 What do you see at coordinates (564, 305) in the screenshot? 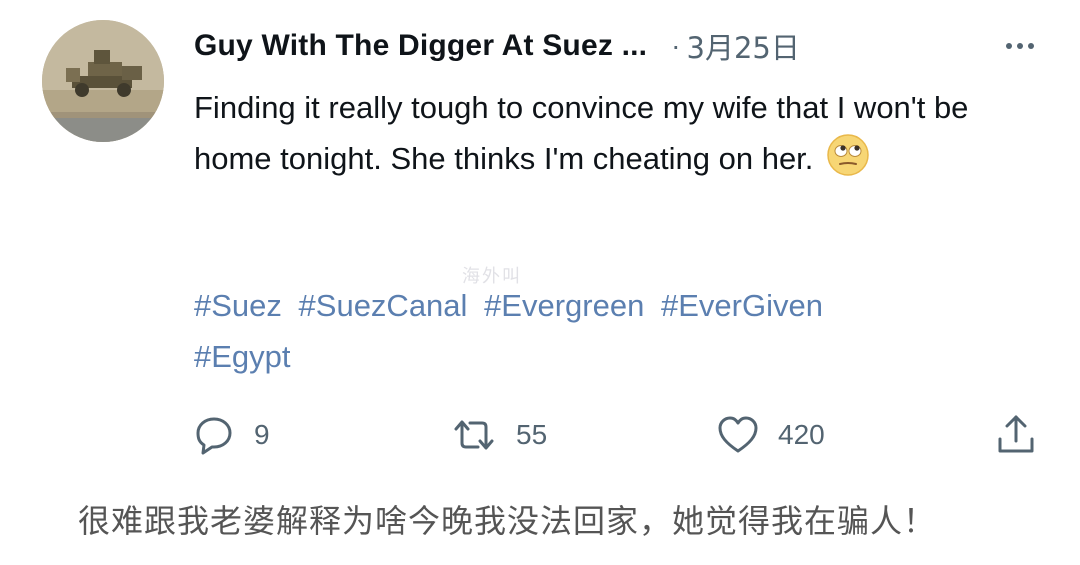
I see `hashtag-link: #Evergreen` at bounding box center [564, 305].